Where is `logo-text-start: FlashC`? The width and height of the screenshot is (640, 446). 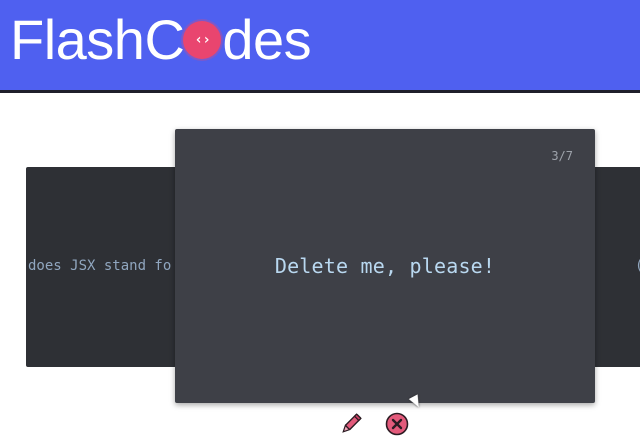 logo-text-start: FlashC is located at coordinates (97, 39).